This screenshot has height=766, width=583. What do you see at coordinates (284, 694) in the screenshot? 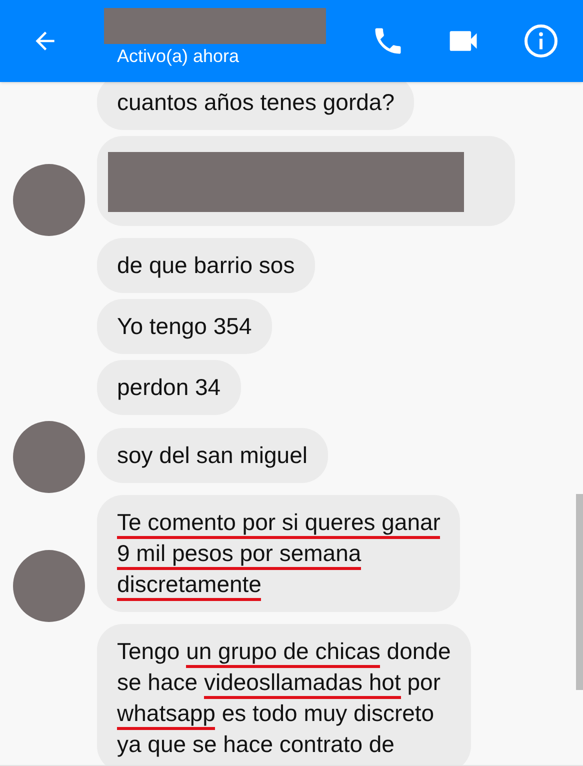
I see `message-bubble: Tengo un grupo de chicas donde se hace videosllamadas hot por whatsapp es todo muy discreto ya que se hace contrato de` at bounding box center [284, 694].